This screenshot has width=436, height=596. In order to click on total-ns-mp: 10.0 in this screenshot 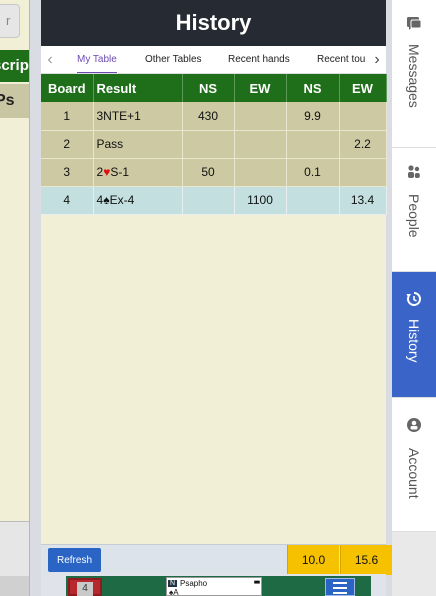, I will do `click(313, 560)`.